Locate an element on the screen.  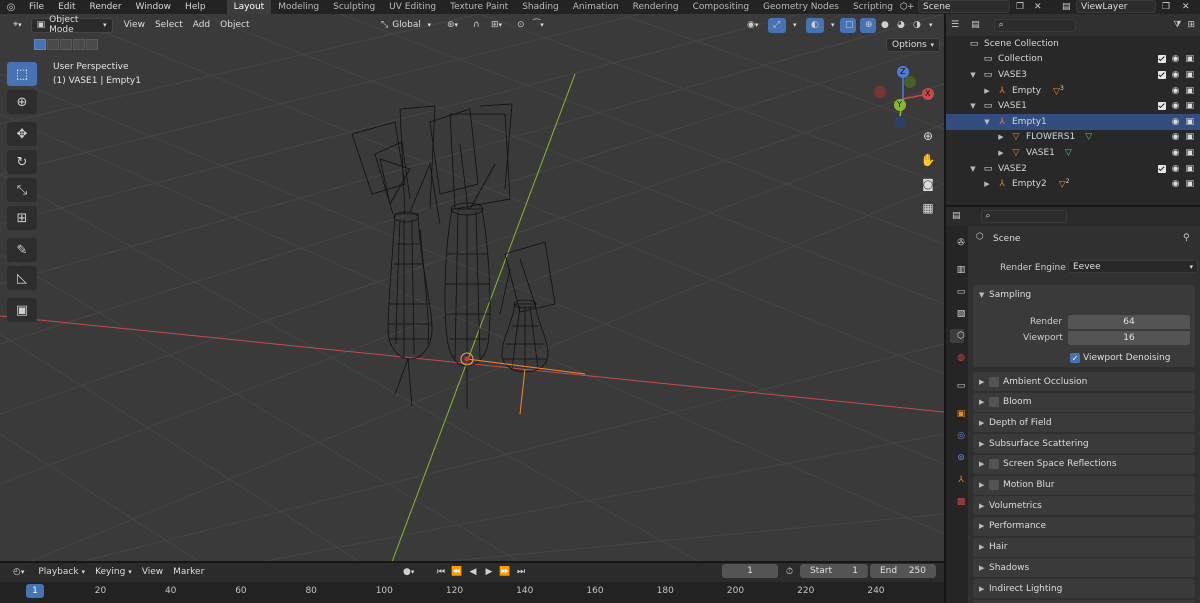
workspace-tab-rendering: Rendering is located at coordinates (656, 7).